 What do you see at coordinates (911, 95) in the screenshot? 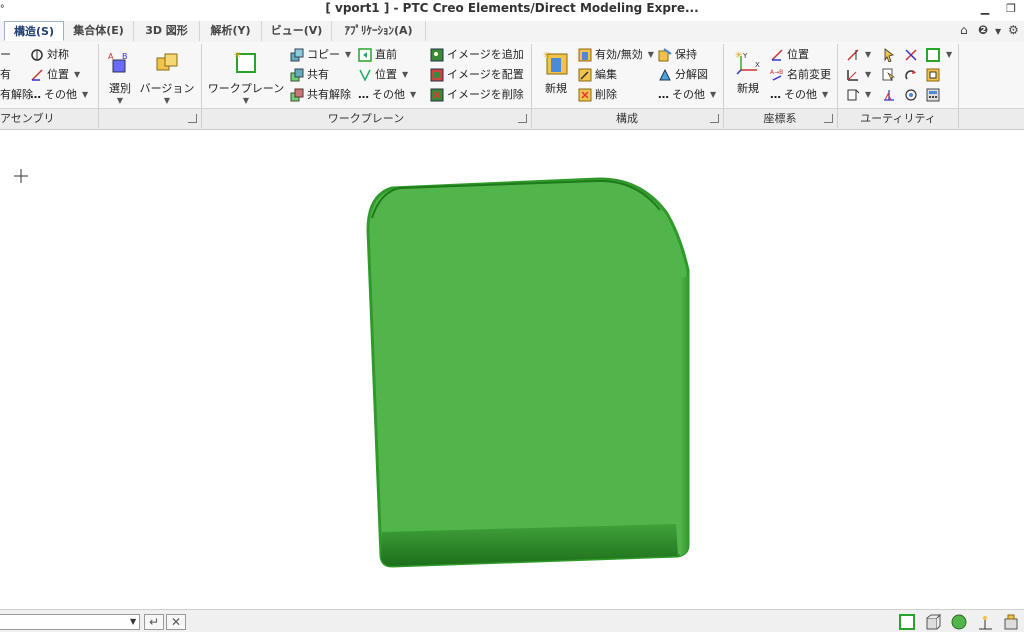
I see `camera-icon` at bounding box center [911, 95].